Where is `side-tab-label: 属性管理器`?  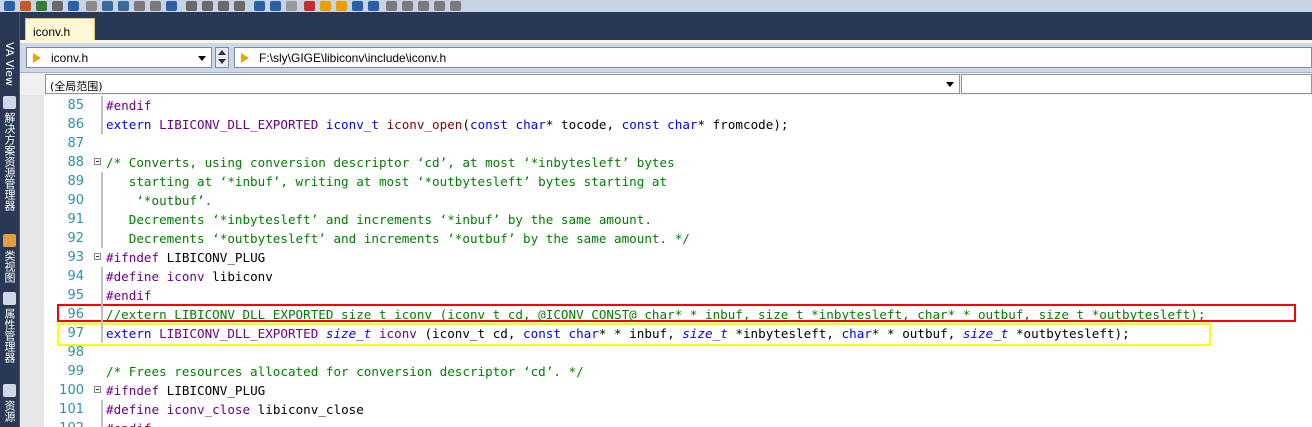 side-tab-label: 属性管理器 is located at coordinates (9, 335).